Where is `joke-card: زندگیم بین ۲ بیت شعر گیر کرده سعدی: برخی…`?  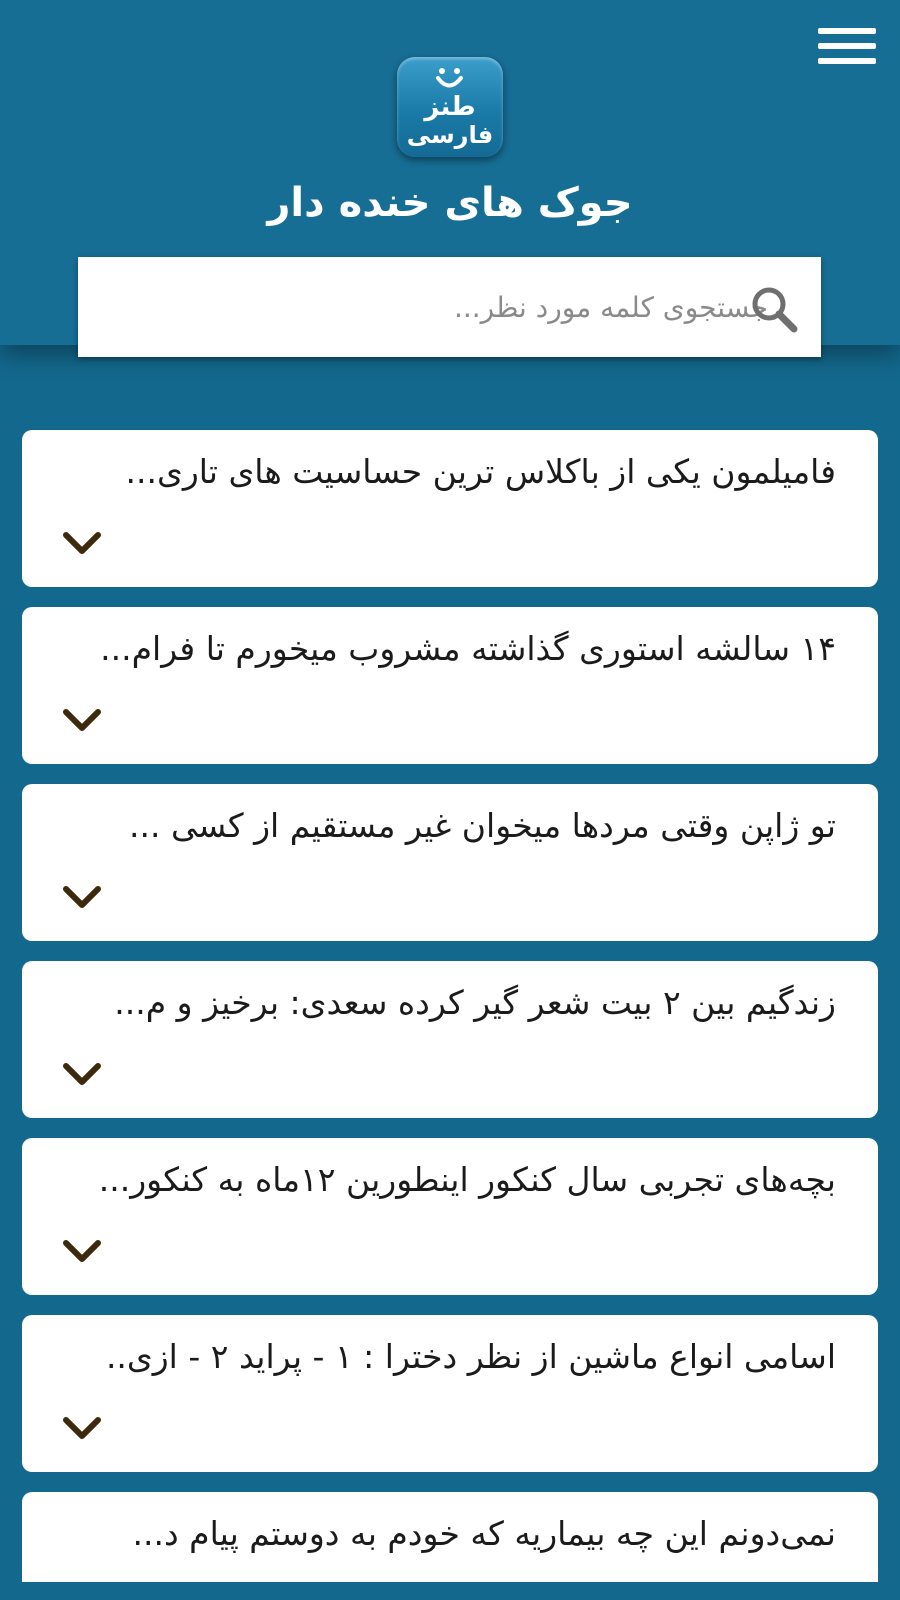
joke-card: زندگیم بین ۲ بیت شعر گیر کرده سعدی: برخی… is located at coordinates (450, 1039).